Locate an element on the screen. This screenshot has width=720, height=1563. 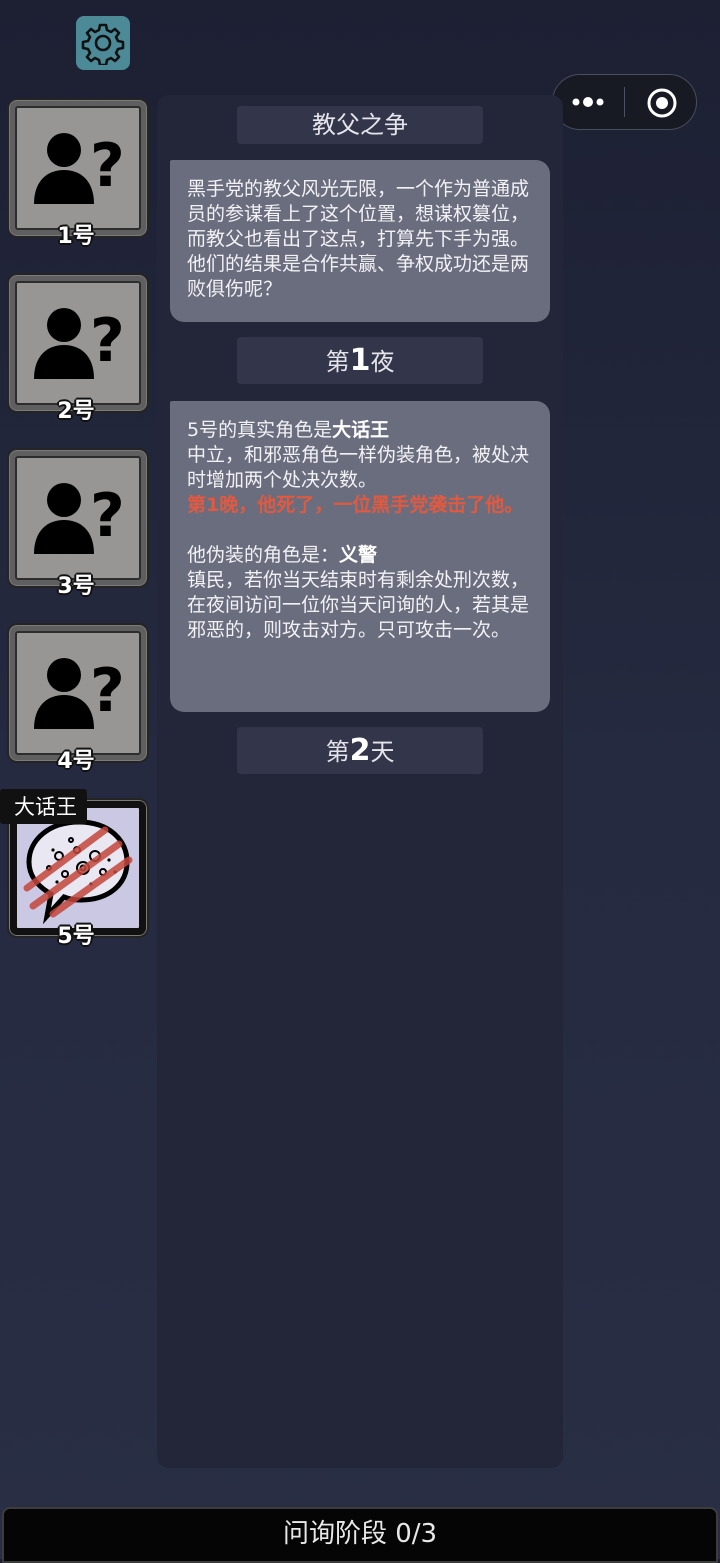
player-card-2: ? 2号 is located at coordinates (78, 348).